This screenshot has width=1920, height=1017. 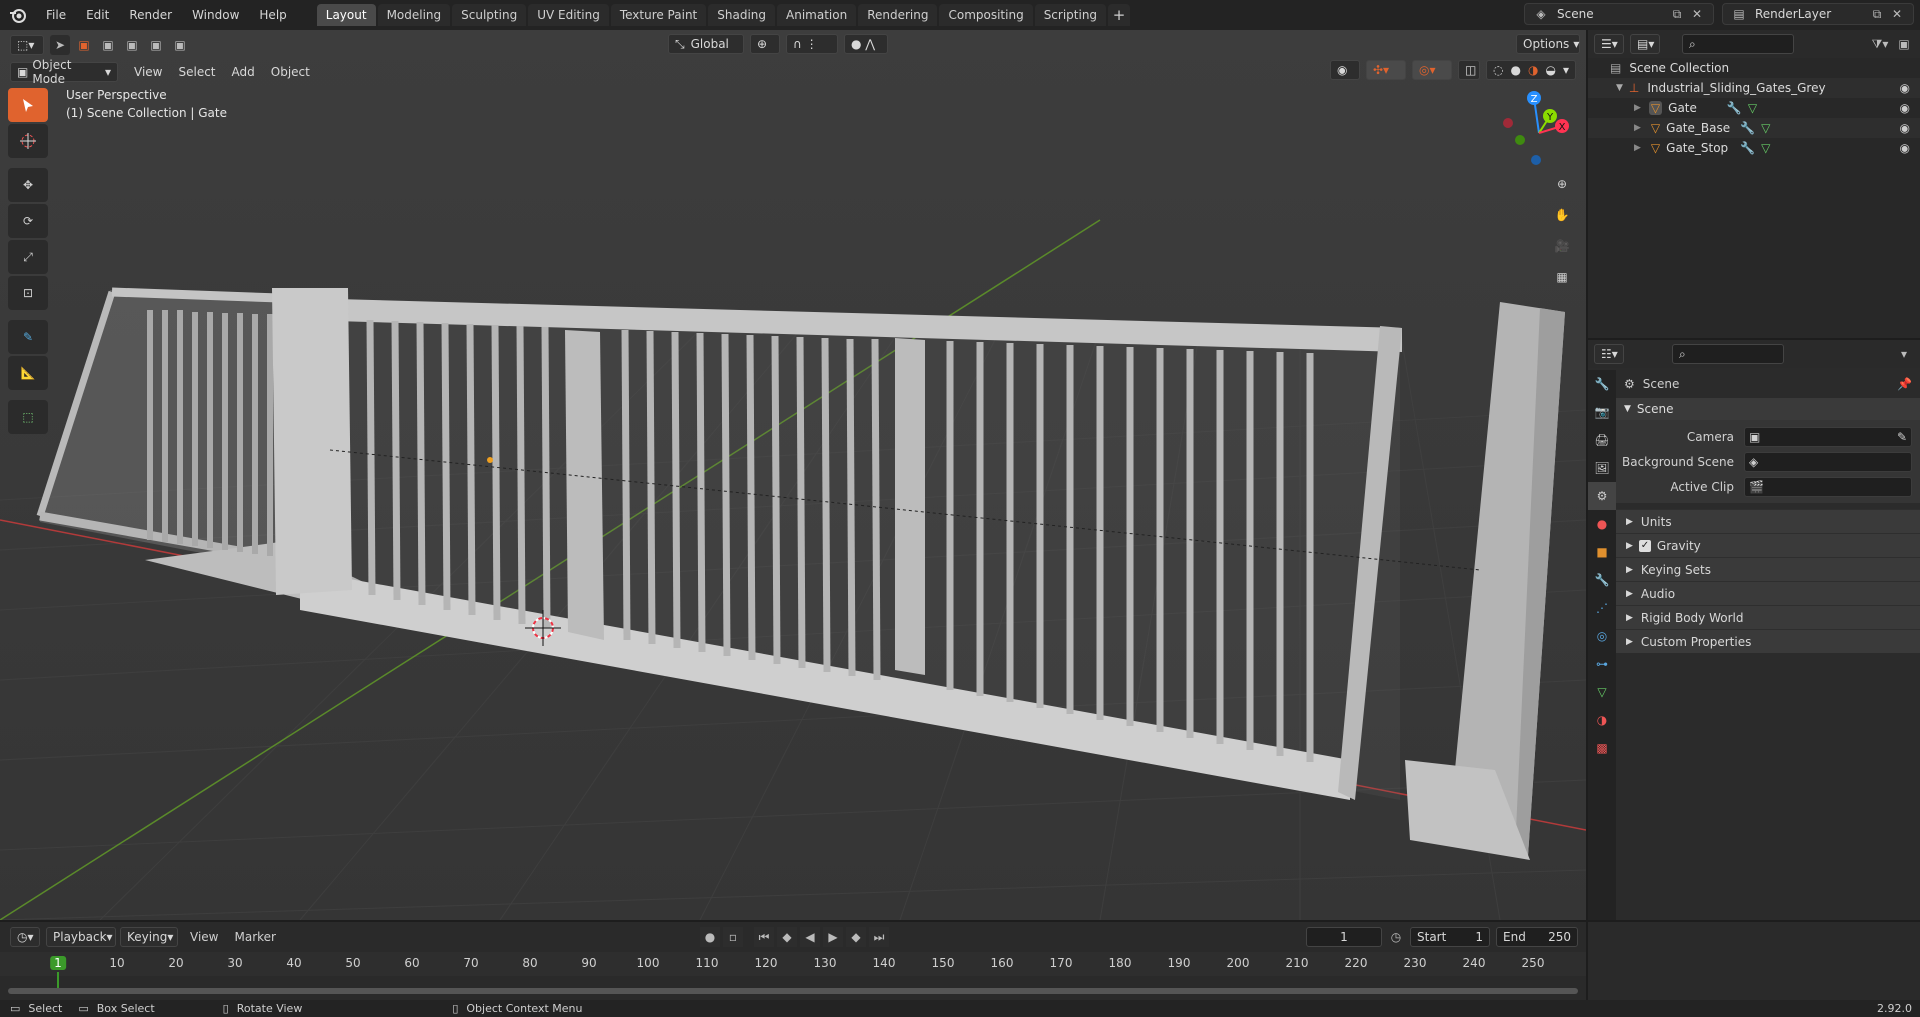 I want to click on scale-tool-icon: ⤢, so click(x=28, y=257).